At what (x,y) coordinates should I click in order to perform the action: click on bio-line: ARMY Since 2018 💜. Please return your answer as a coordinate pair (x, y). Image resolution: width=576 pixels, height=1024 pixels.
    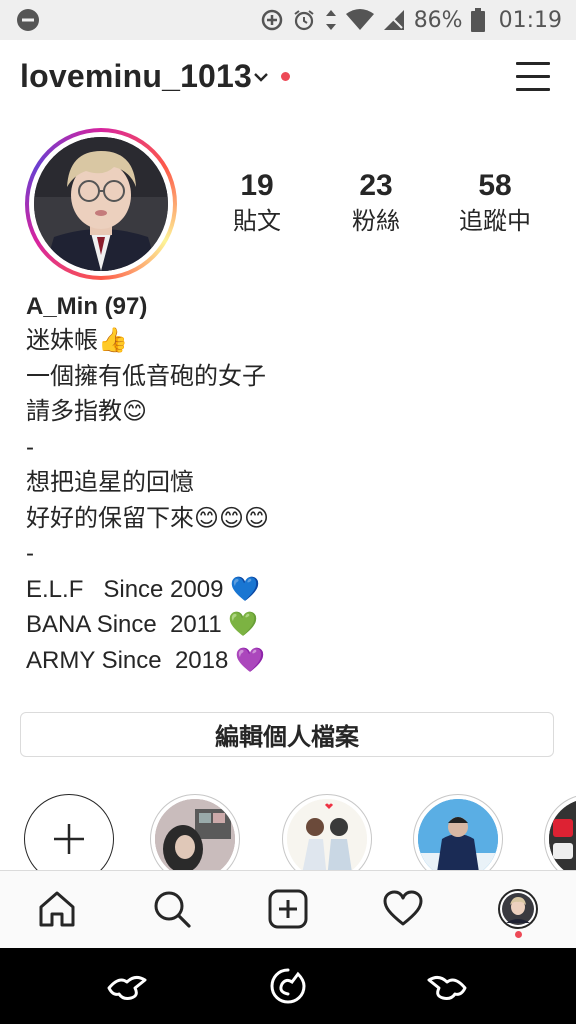
    Looking at the image, I should click on (145, 660).